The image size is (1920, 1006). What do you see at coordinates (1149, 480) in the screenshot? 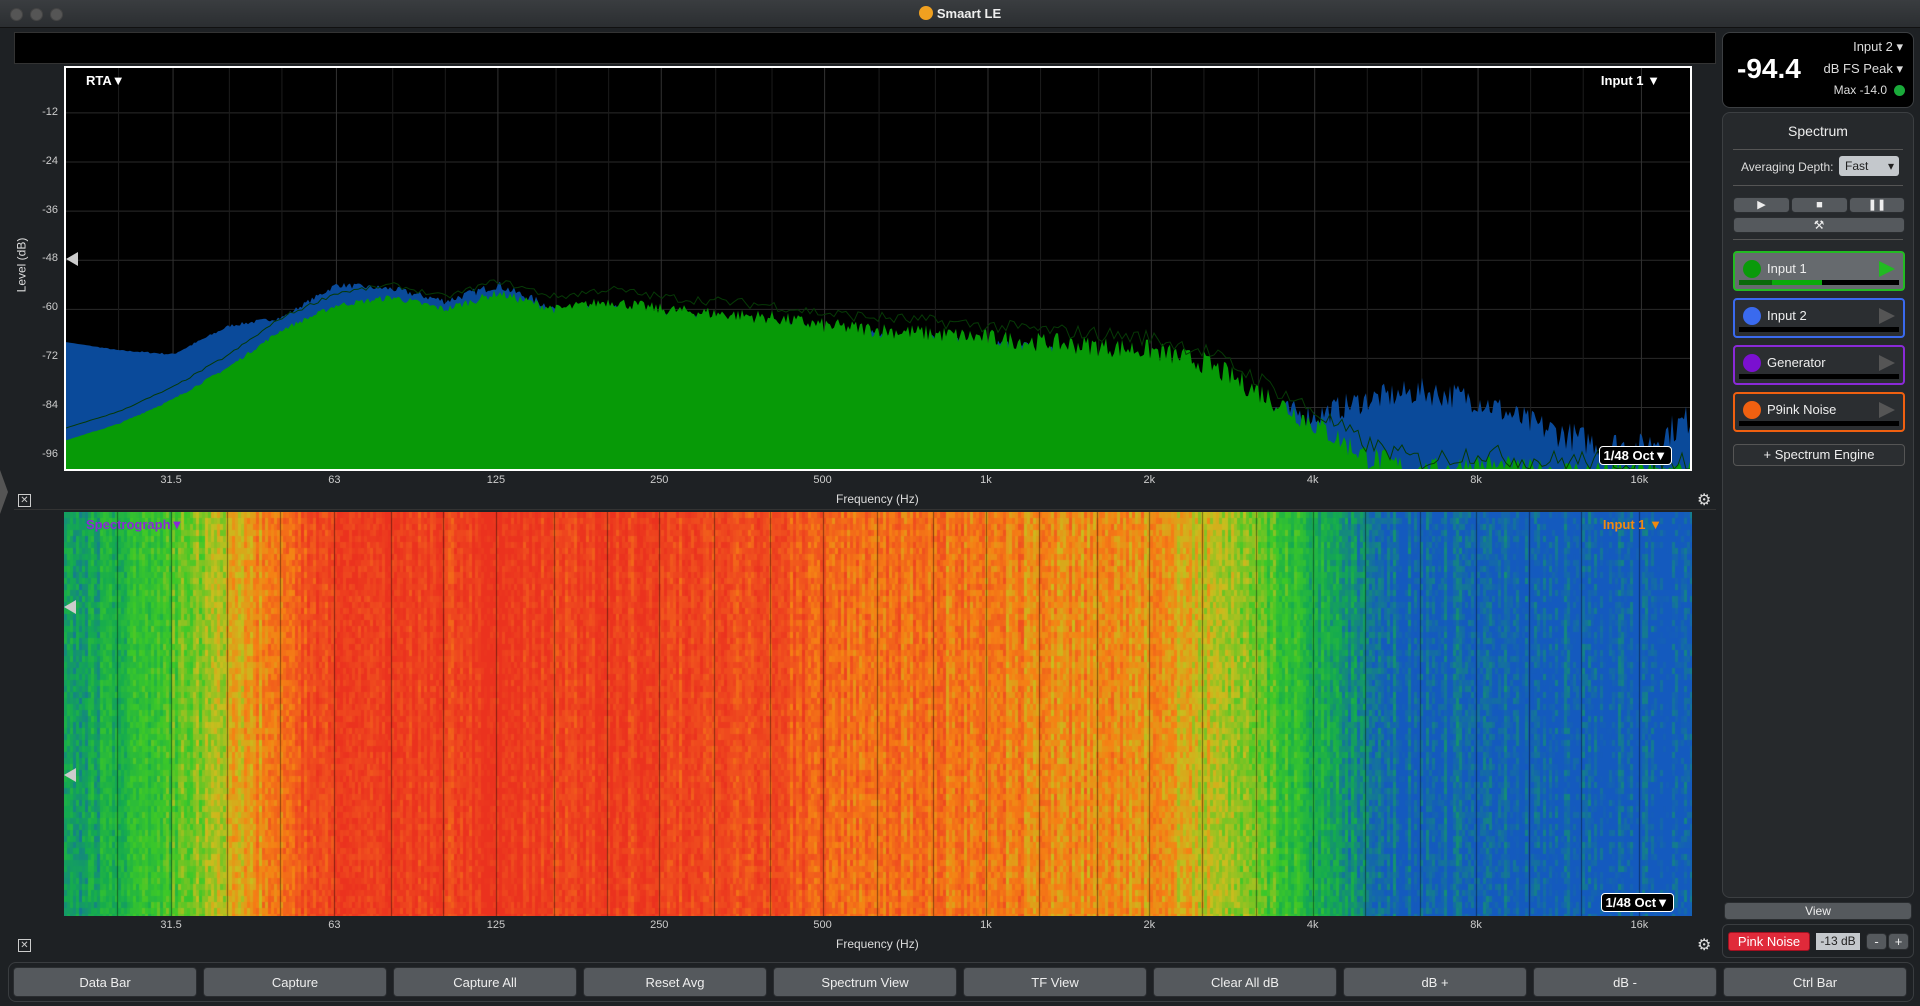
I see `x-tick-label: 2k` at bounding box center [1149, 480].